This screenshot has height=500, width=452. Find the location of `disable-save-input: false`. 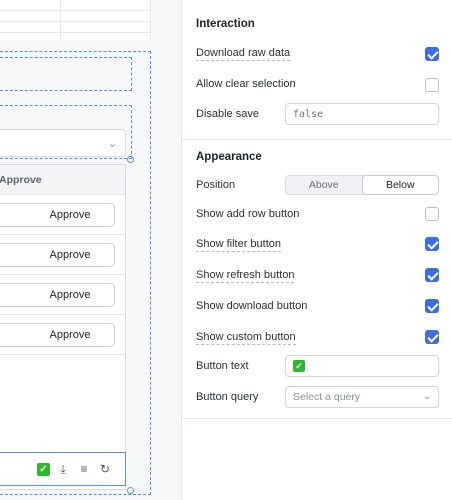

disable-save-input: false is located at coordinates (362, 114).